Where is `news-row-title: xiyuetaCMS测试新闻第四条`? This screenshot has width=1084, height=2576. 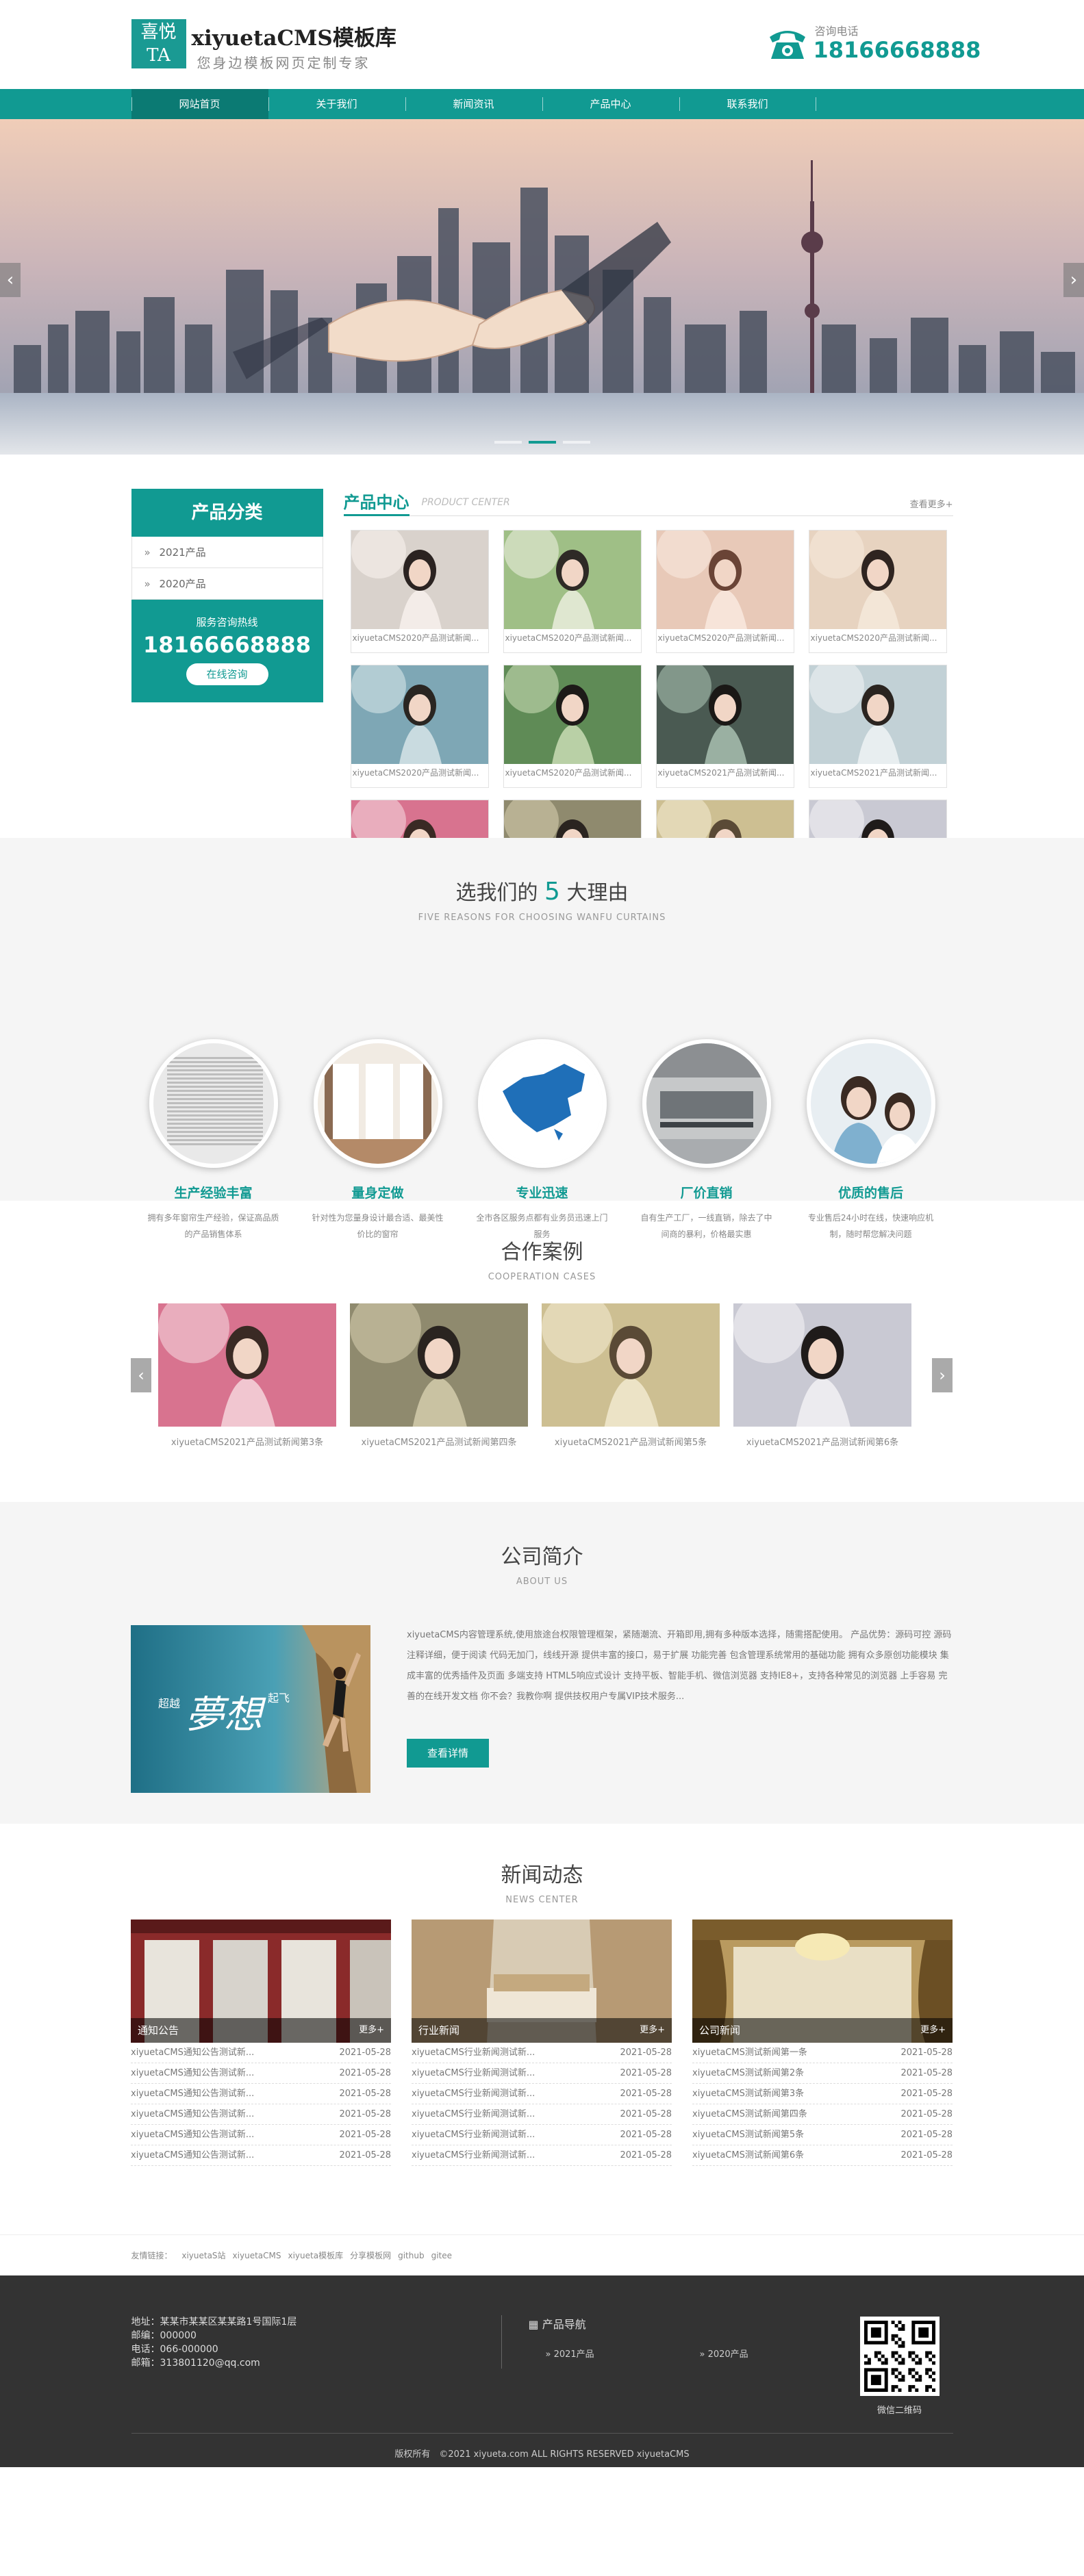 news-row-title: xiyuetaCMS测试新闻第四条 is located at coordinates (749, 2114).